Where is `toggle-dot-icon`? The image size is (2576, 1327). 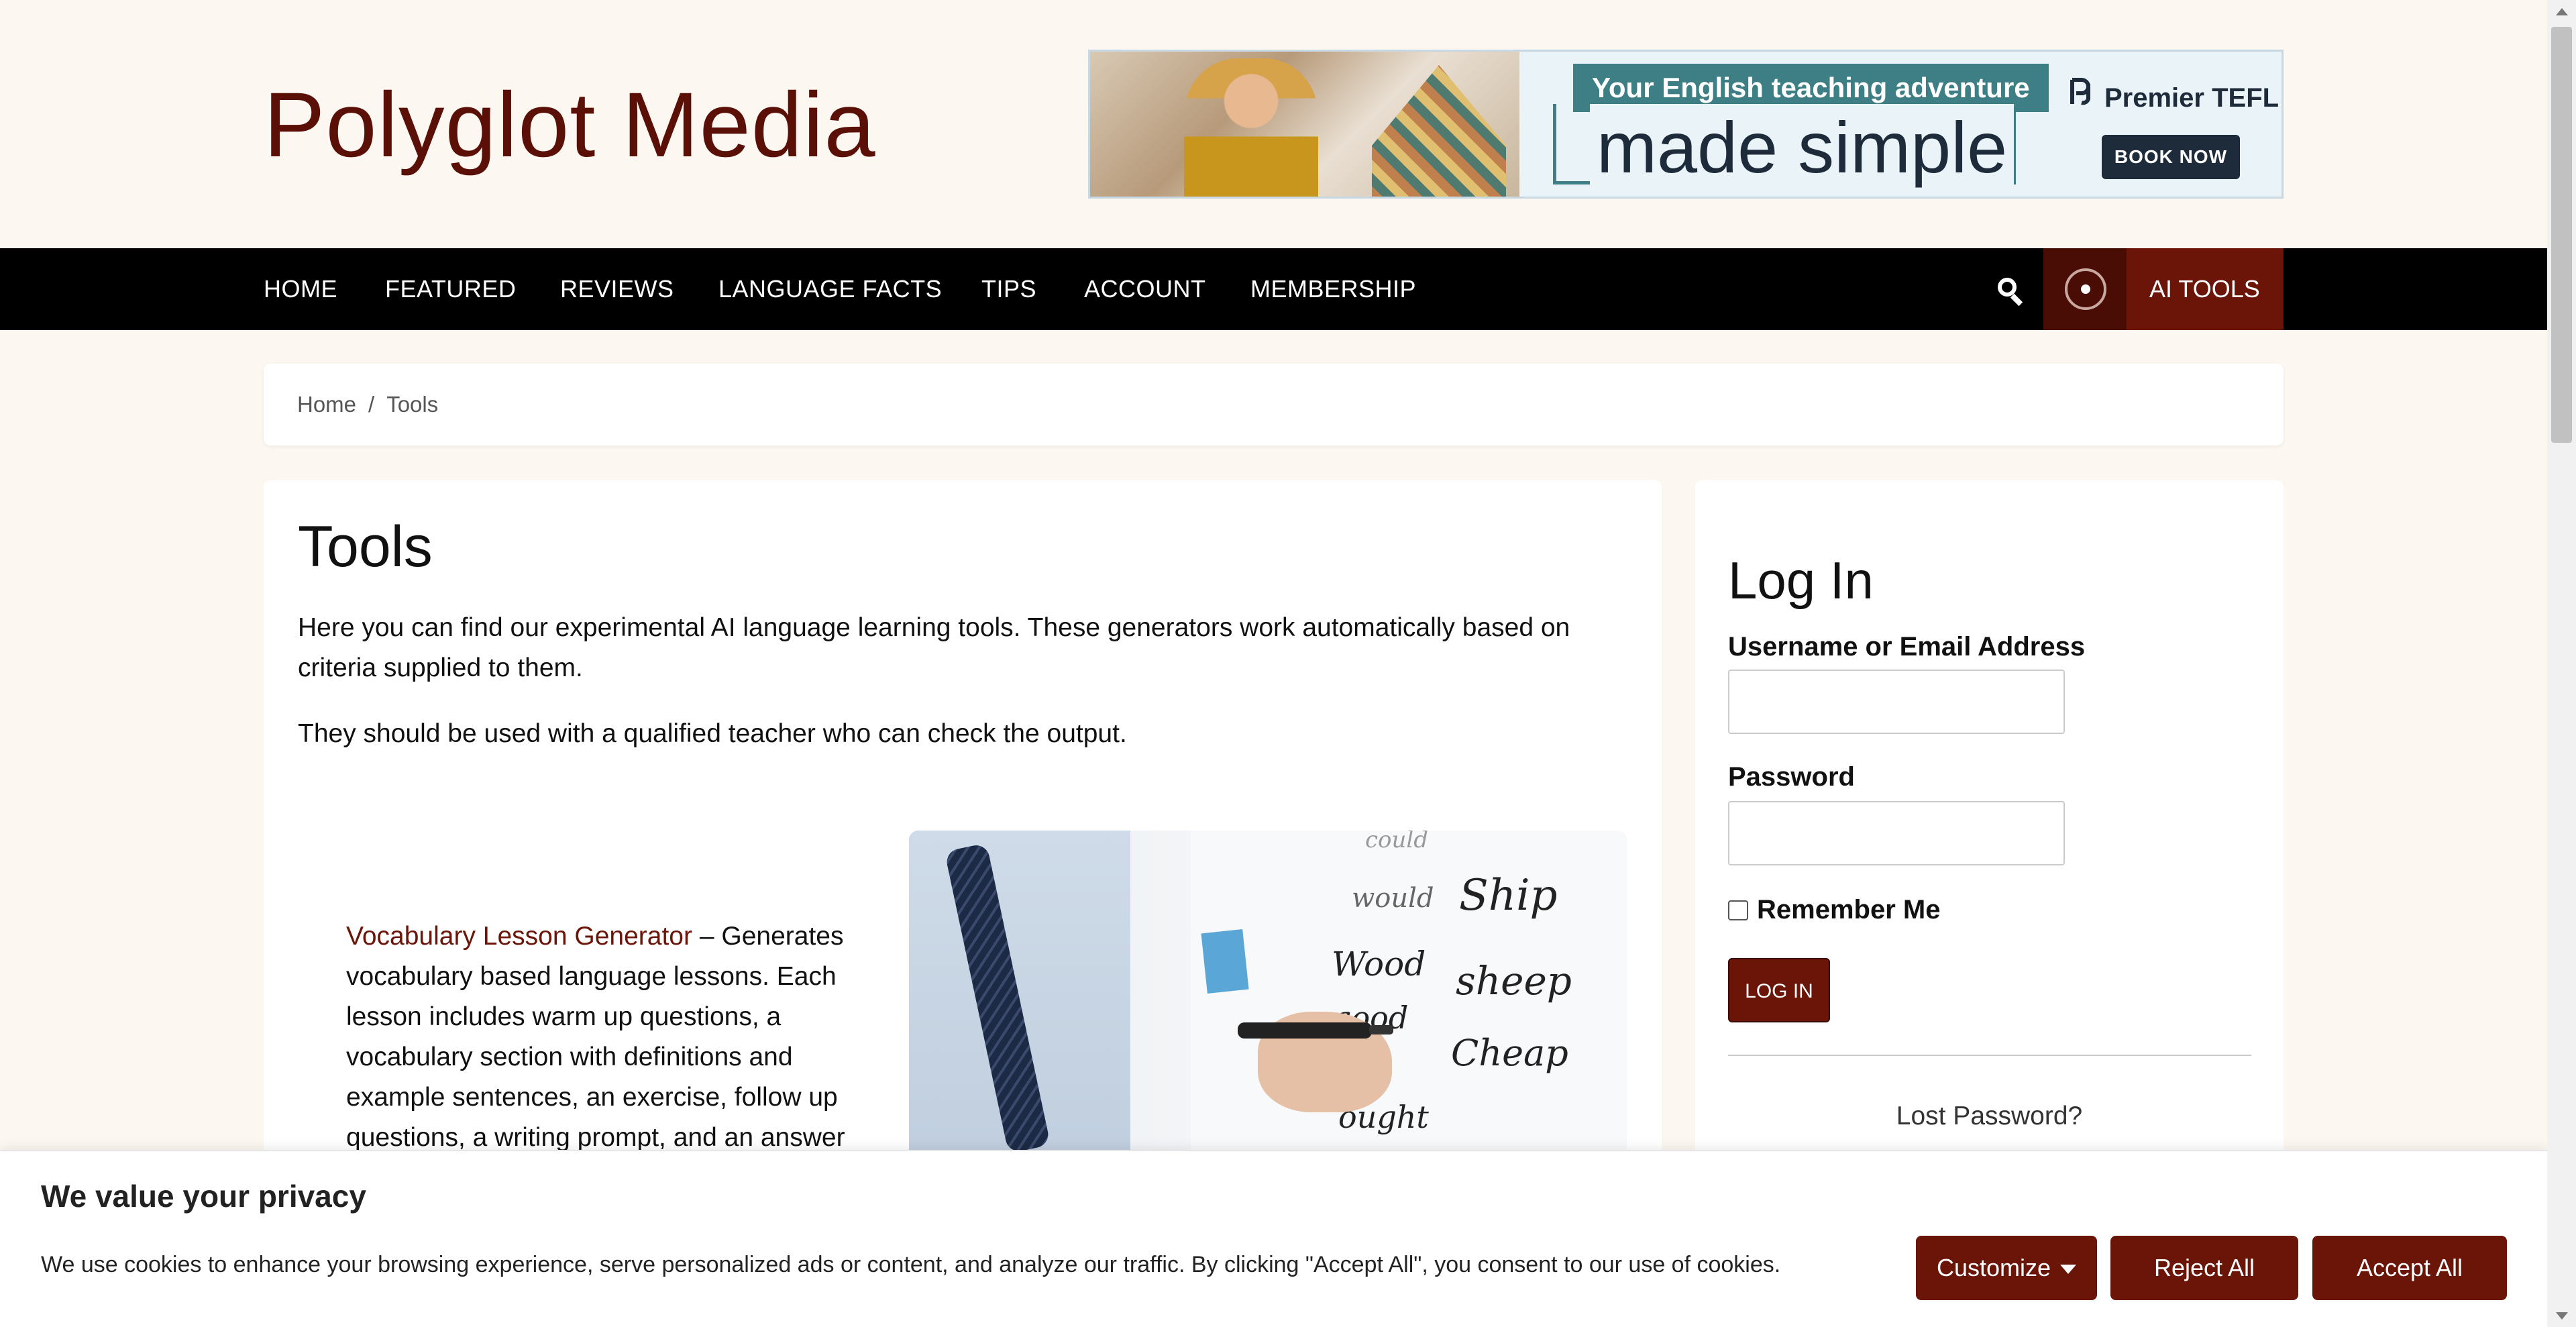
toggle-dot-icon is located at coordinates (2085, 289).